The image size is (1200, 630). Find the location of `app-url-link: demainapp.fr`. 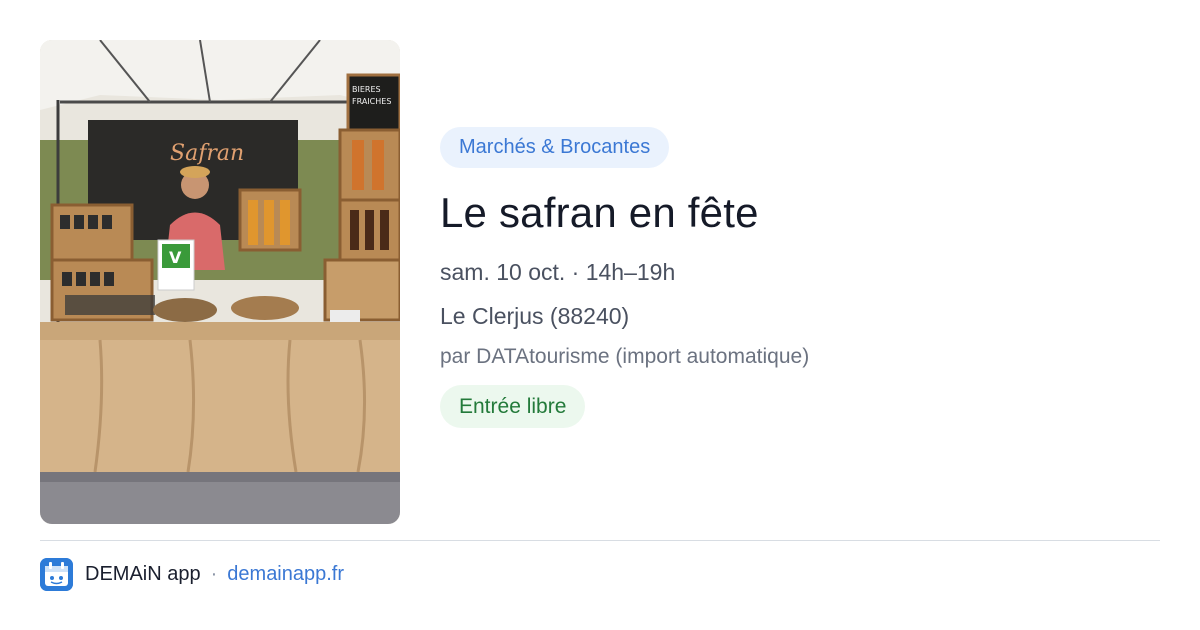

app-url-link: demainapp.fr is located at coordinates (285, 574).